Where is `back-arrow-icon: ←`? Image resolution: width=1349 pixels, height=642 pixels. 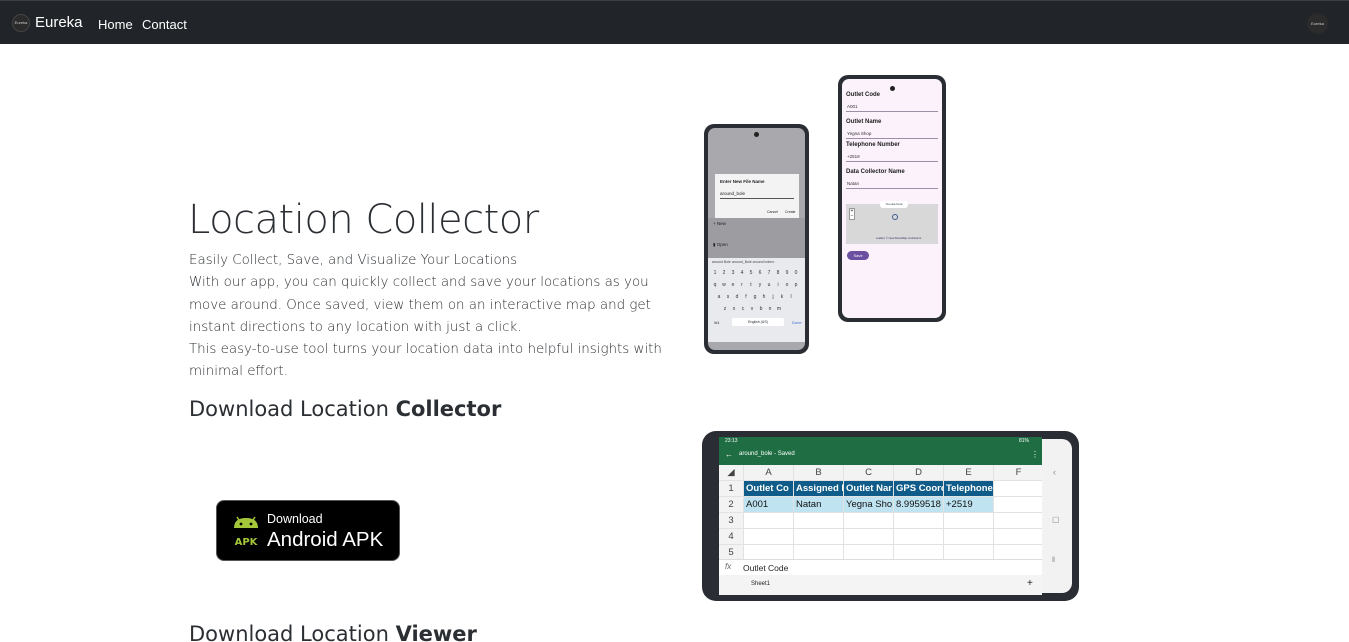
back-arrow-icon: ← is located at coordinates (729, 454).